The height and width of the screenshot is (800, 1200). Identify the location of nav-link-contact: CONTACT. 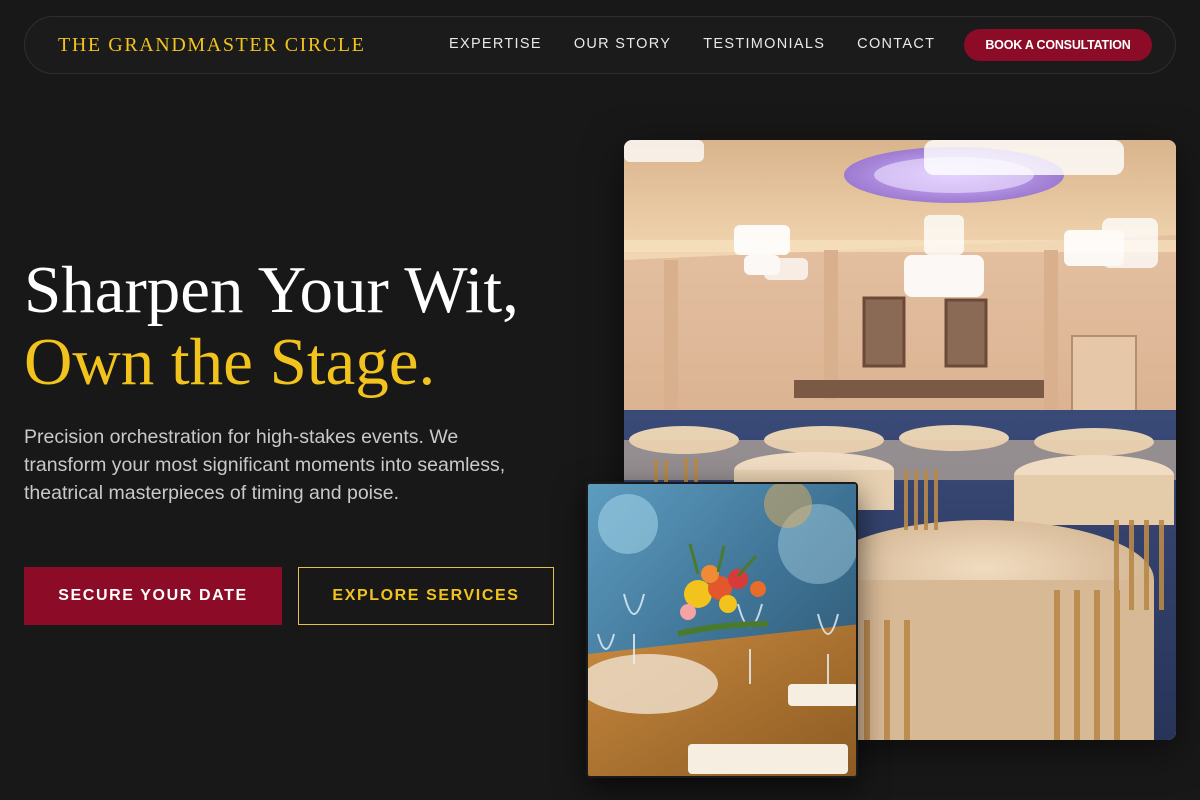
(896, 44).